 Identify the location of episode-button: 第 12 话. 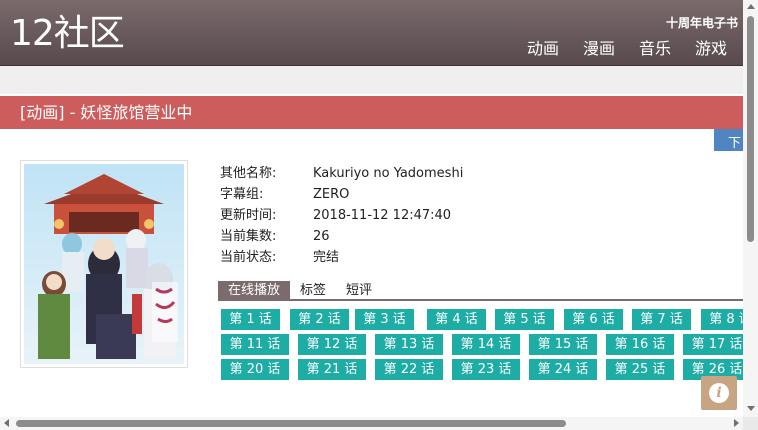
(332, 344).